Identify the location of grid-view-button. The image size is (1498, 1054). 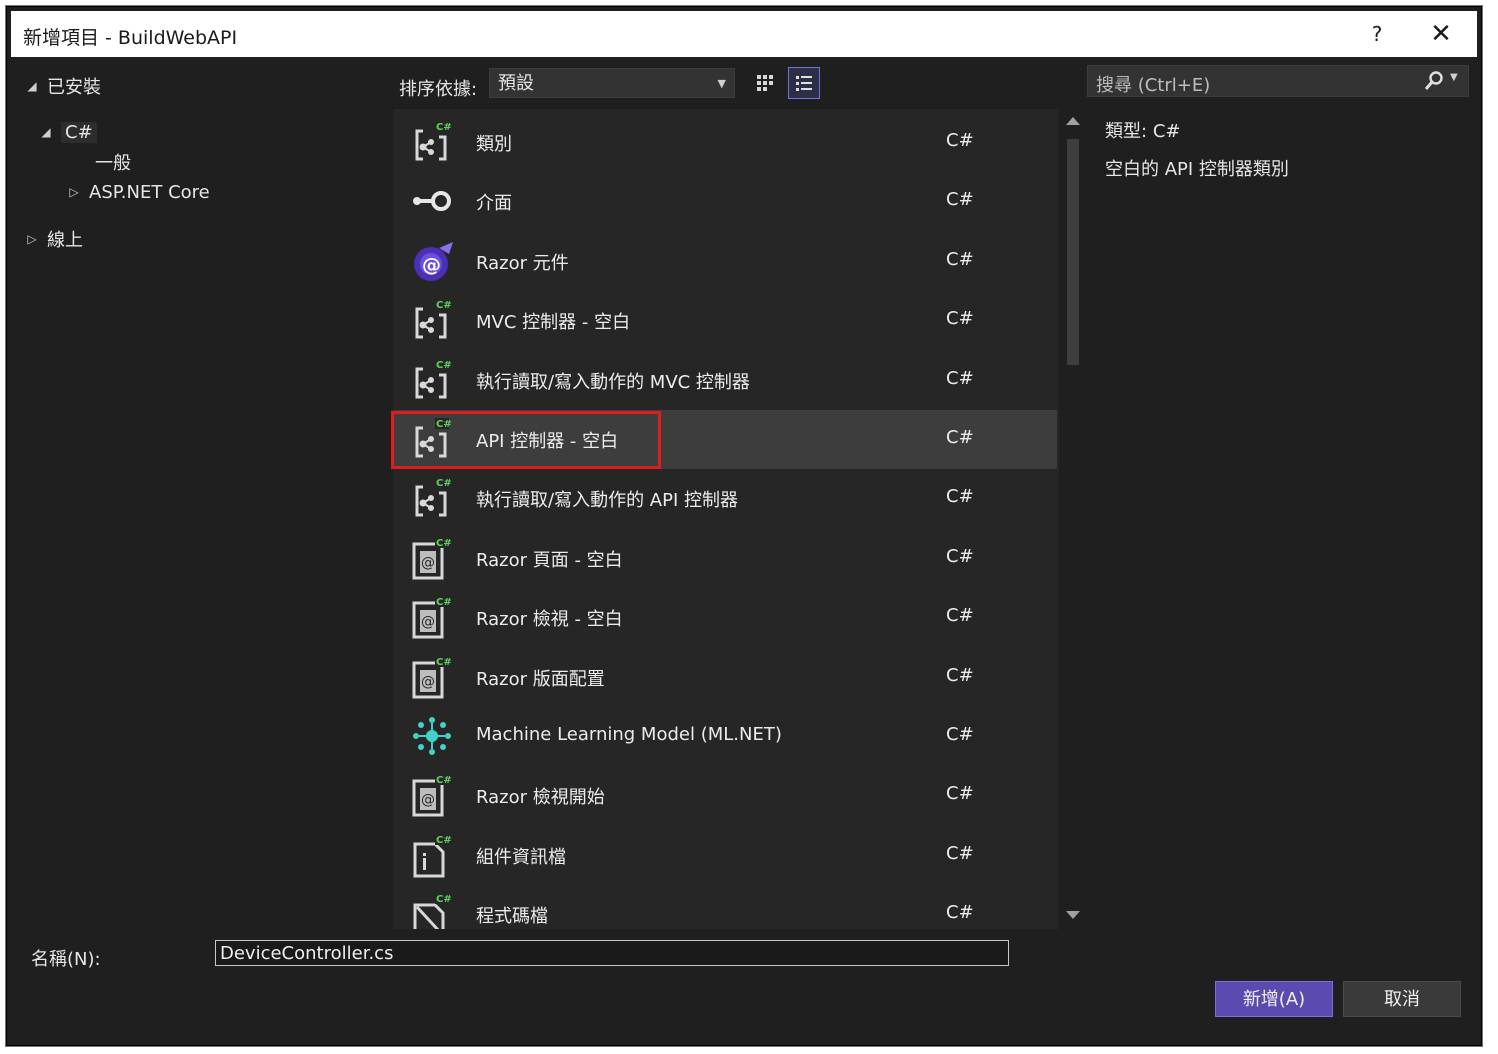
(765, 83).